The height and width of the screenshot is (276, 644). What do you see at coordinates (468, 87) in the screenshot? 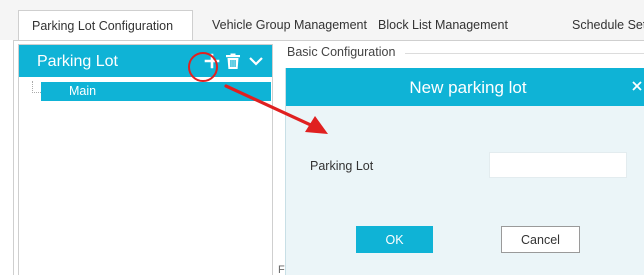
I see `dialog-title: New parking lot` at bounding box center [468, 87].